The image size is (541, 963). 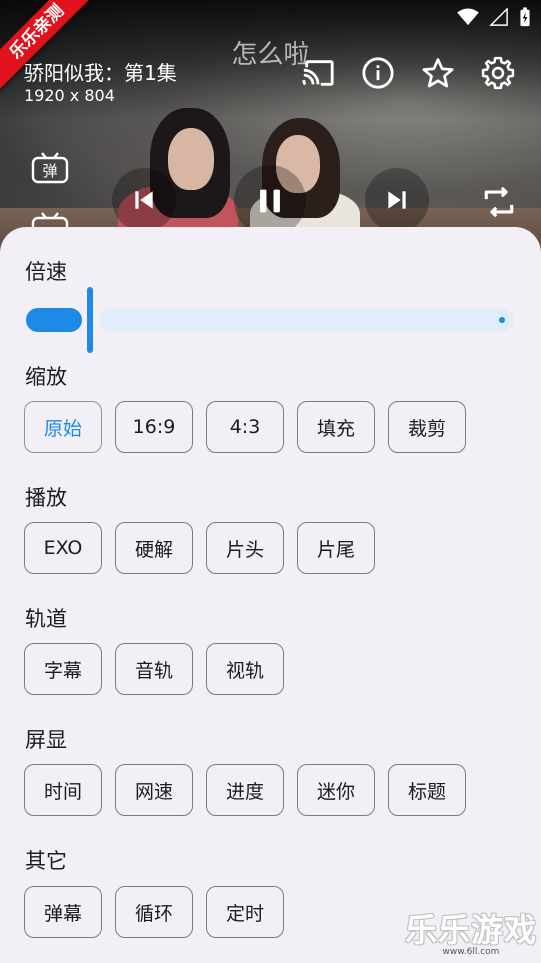 I want to click on play-option-chip: EXO, so click(x=63, y=548).